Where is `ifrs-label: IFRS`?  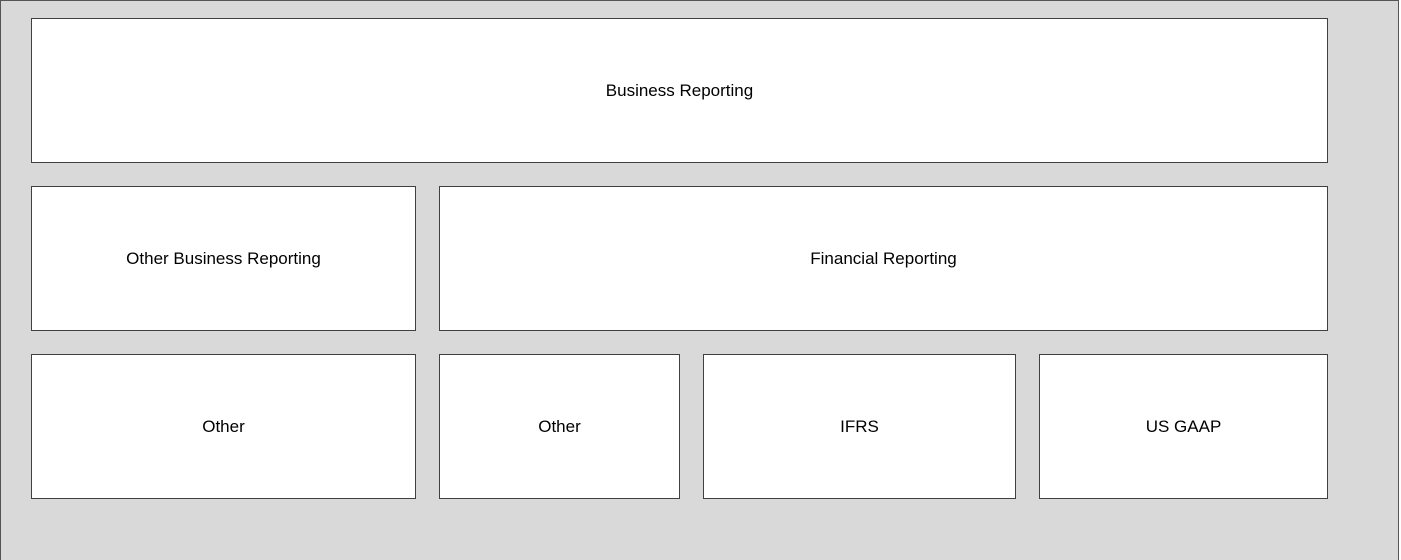
ifrs-label: IFRS is located at coordinates (859, 426).